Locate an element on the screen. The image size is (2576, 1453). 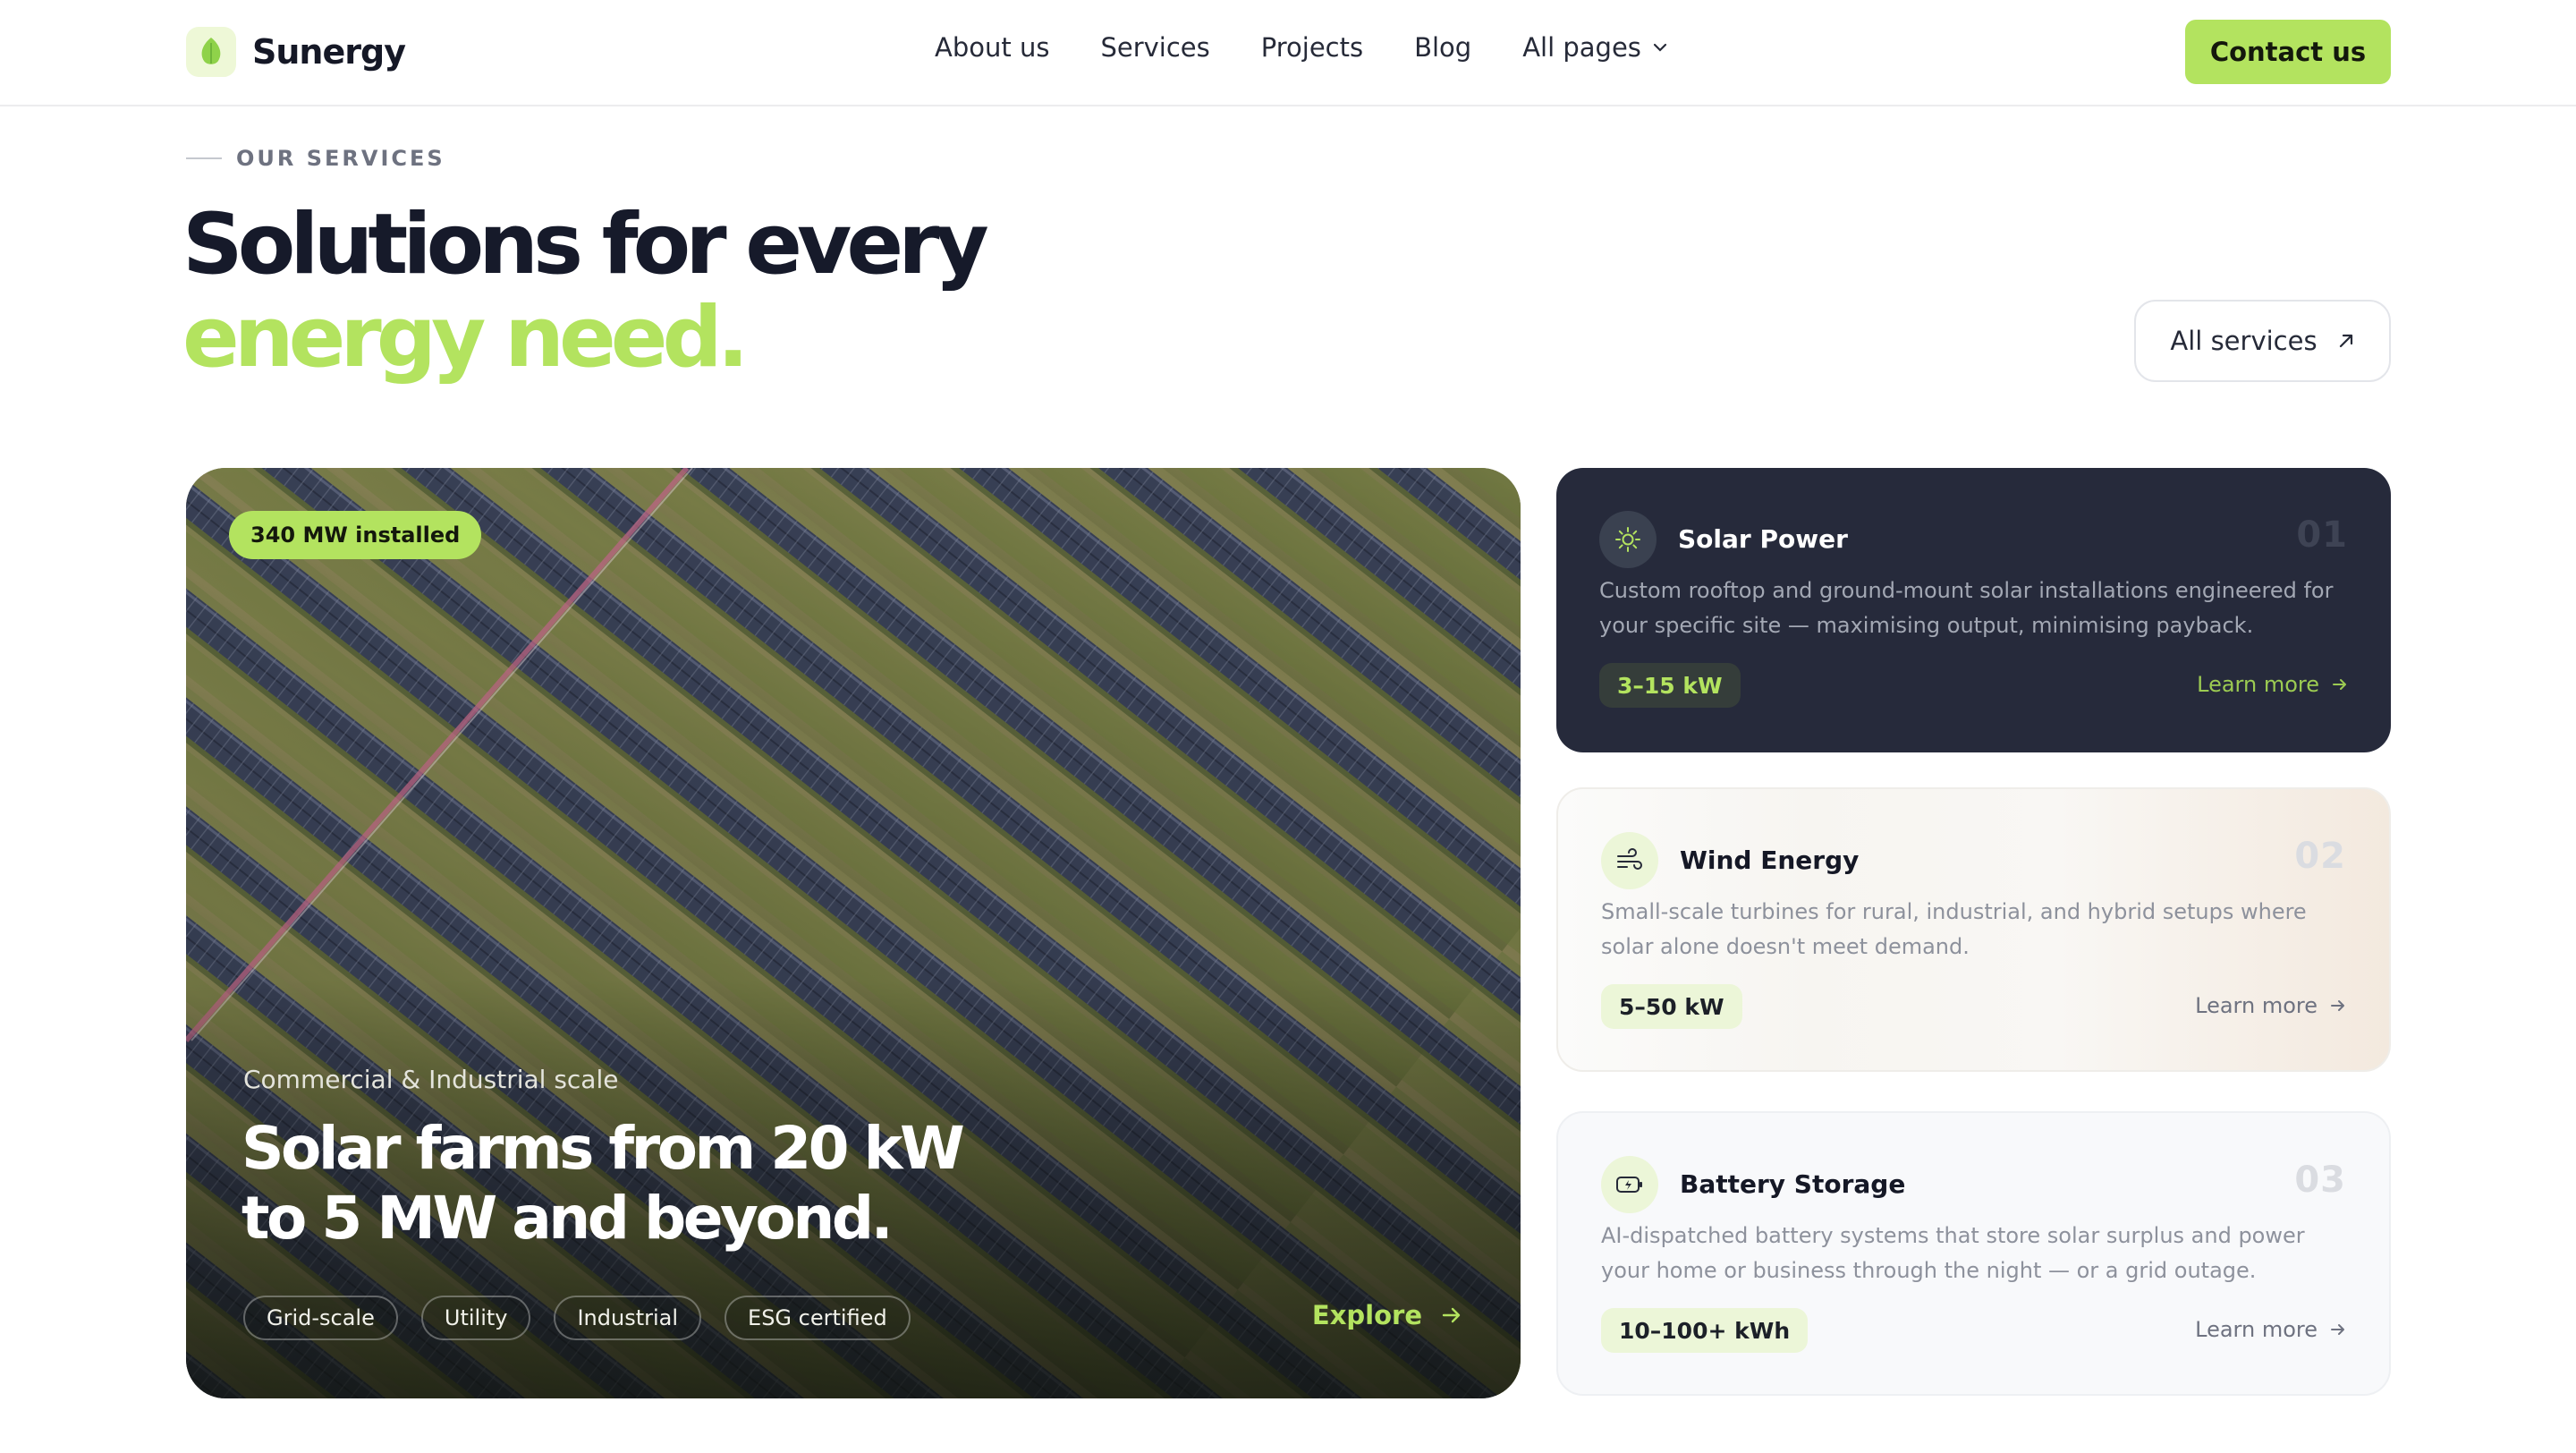
feature-title-line2: to 5 MW and beyond. is located at coordinates (568, 1218).